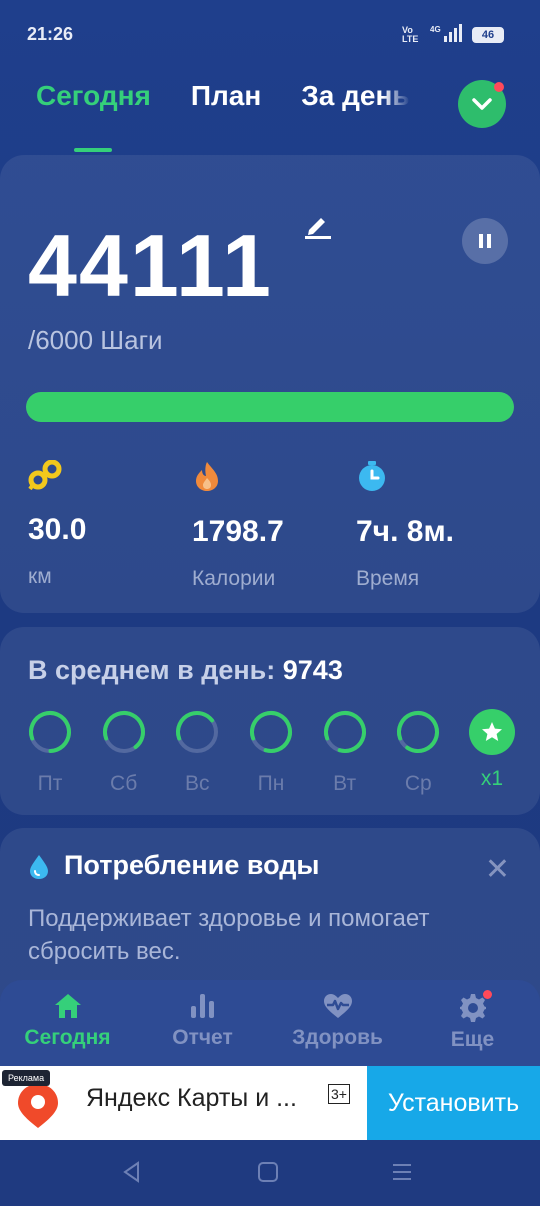 Image resolution: width=540 pixels, height=1206 pixels. I want to click on bottom-navigation: Сегодня Отчет Здоровь Еще, so click(270, 1023).